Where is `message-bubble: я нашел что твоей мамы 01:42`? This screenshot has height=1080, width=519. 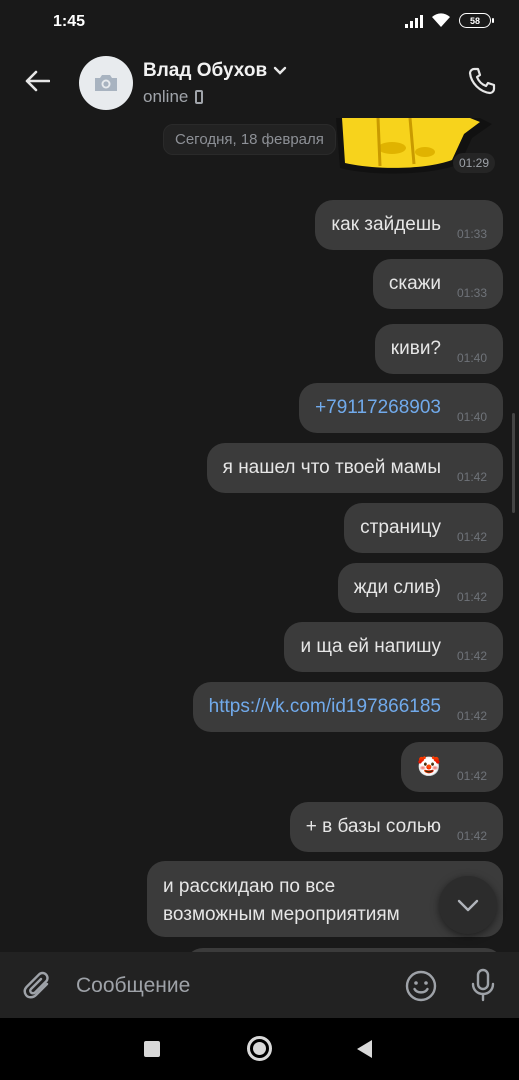
message-bubble: я нашел что твоей мамы 01:42 is located at coordinates (354, 468).